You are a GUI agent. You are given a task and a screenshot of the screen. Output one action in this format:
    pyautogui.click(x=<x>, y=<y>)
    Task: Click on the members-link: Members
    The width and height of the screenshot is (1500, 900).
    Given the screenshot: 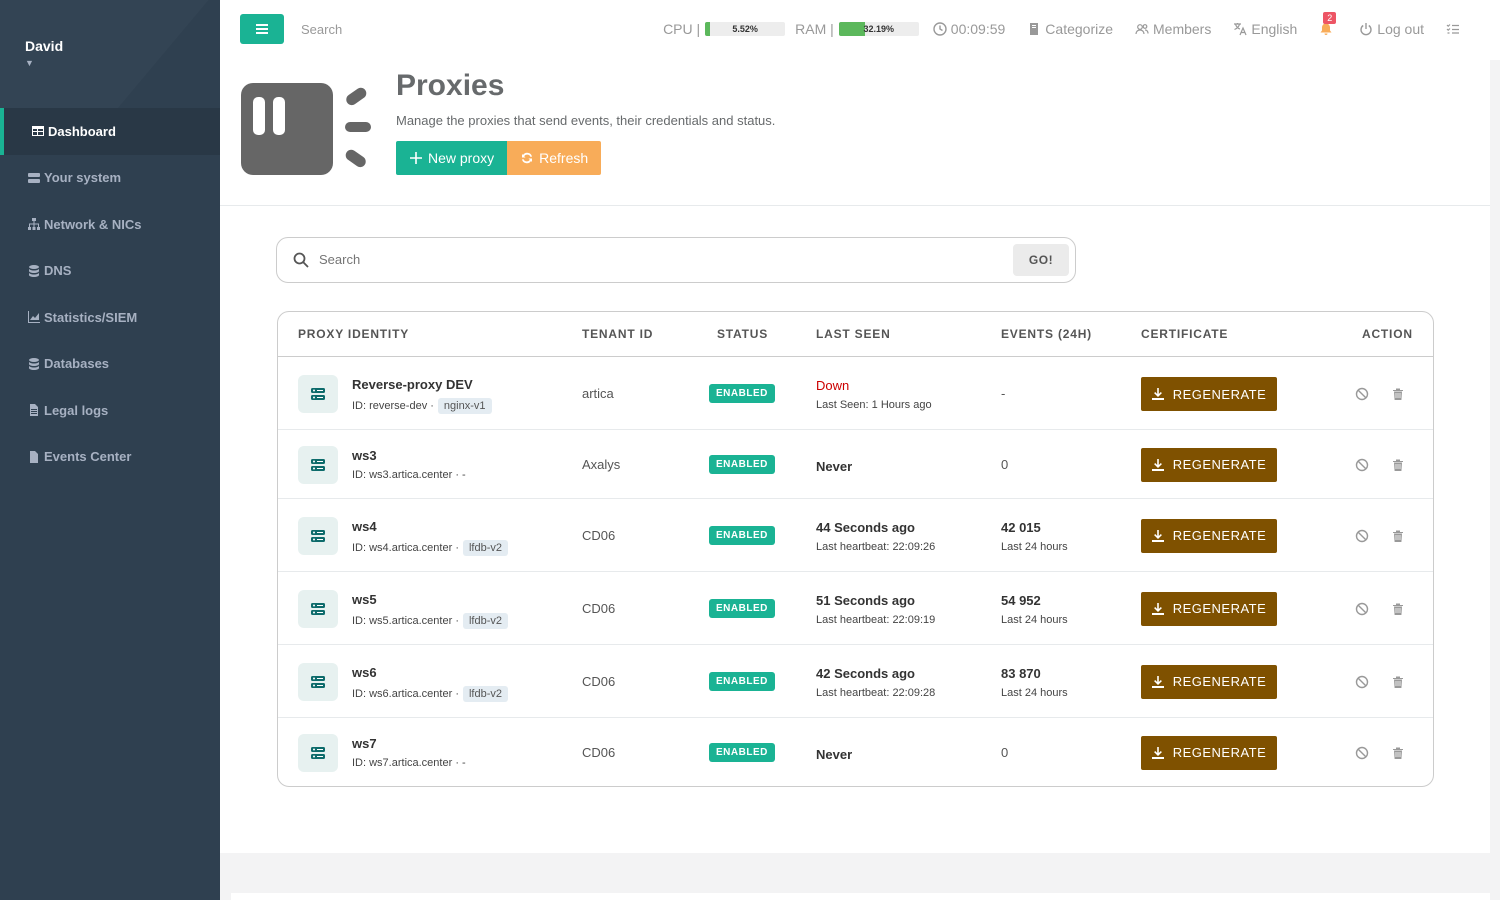 What is the action you would take?
    pyautogui.click(x=1173, y=29)
    